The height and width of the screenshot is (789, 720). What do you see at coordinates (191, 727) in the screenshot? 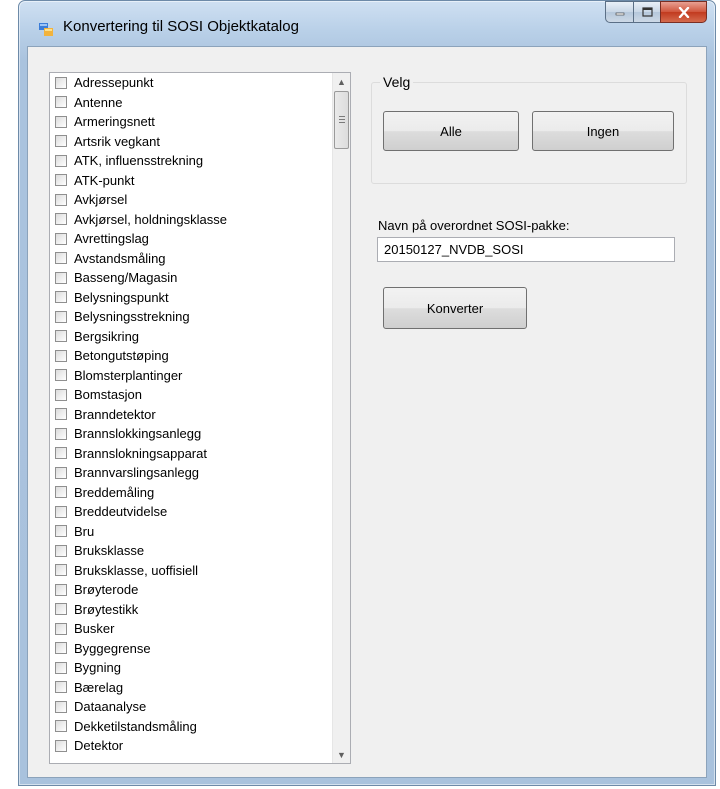
I see `checklist-item: Dekketilstandsmåling` at bounding box center [191, 727].